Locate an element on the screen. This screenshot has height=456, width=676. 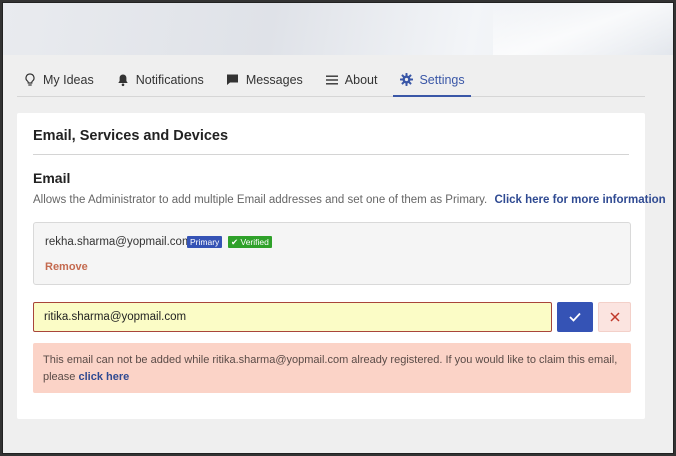
checkmark-icon is located at coordinates (575, 317).